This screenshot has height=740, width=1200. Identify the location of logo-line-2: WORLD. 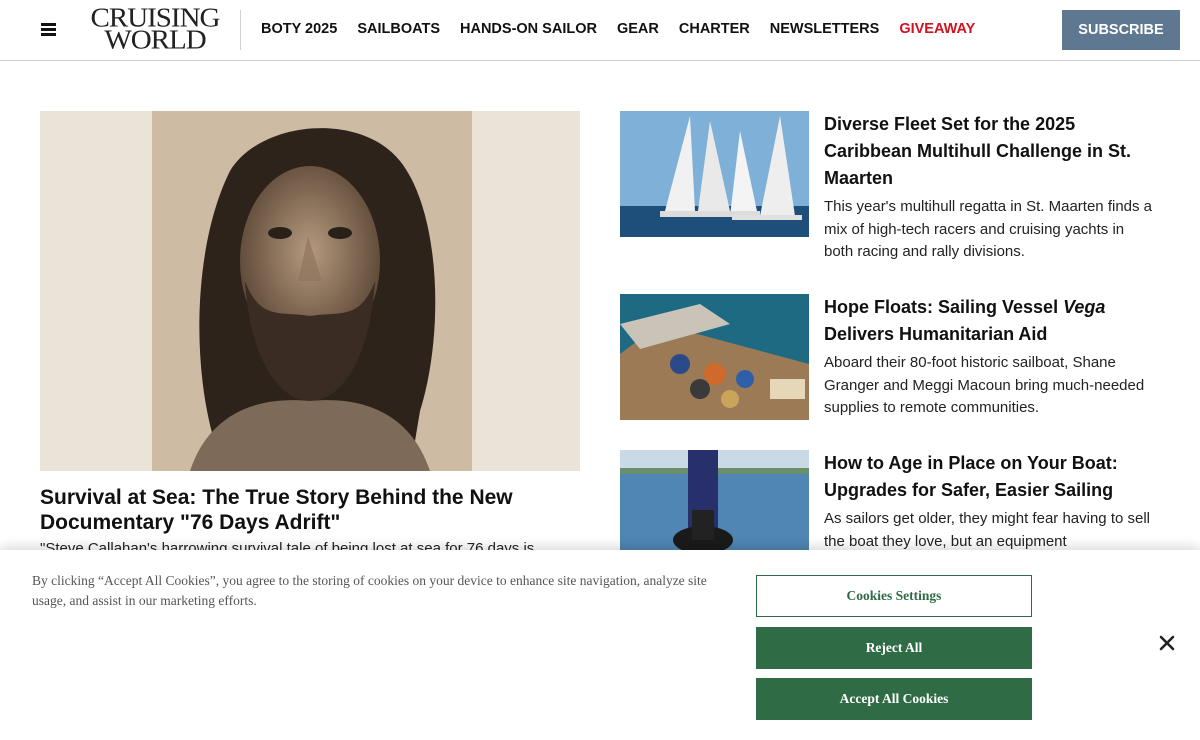
(155, 40).